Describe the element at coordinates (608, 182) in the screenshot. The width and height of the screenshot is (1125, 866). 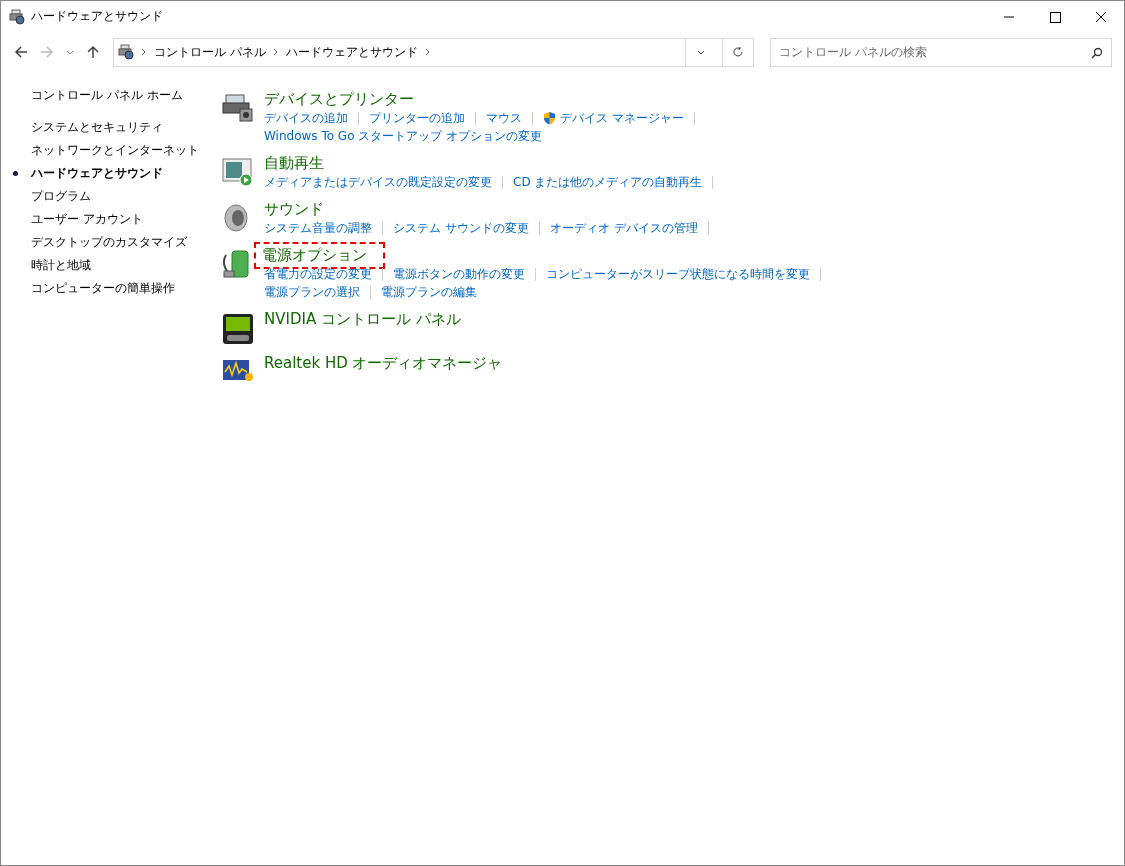
I see `task-link: CD または他のメディアの自動再生` at that location.